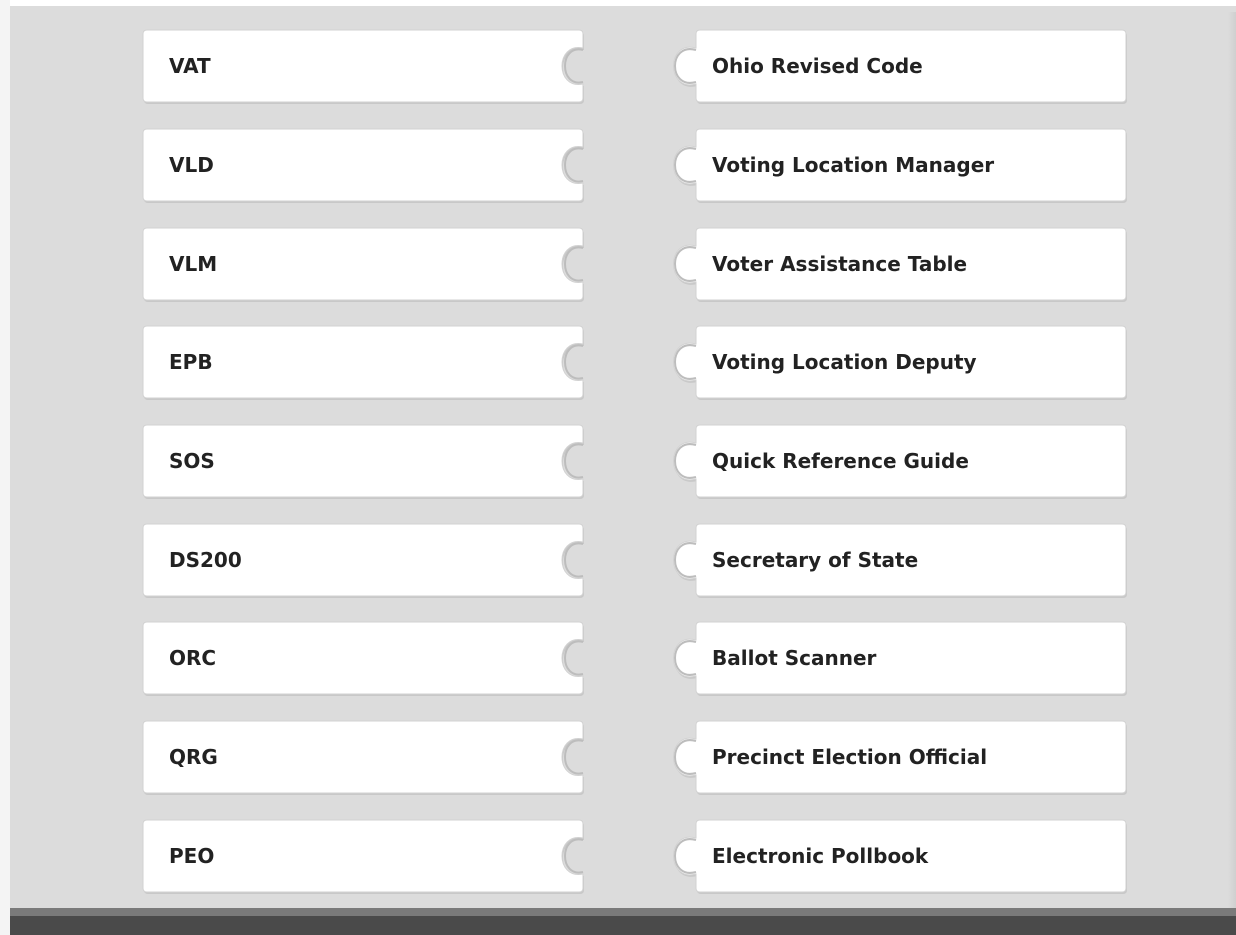 The height and width of the screenshot is (935, 1236). I want to click on definition-tile: Voter Assistance Table, so click(887, 264).